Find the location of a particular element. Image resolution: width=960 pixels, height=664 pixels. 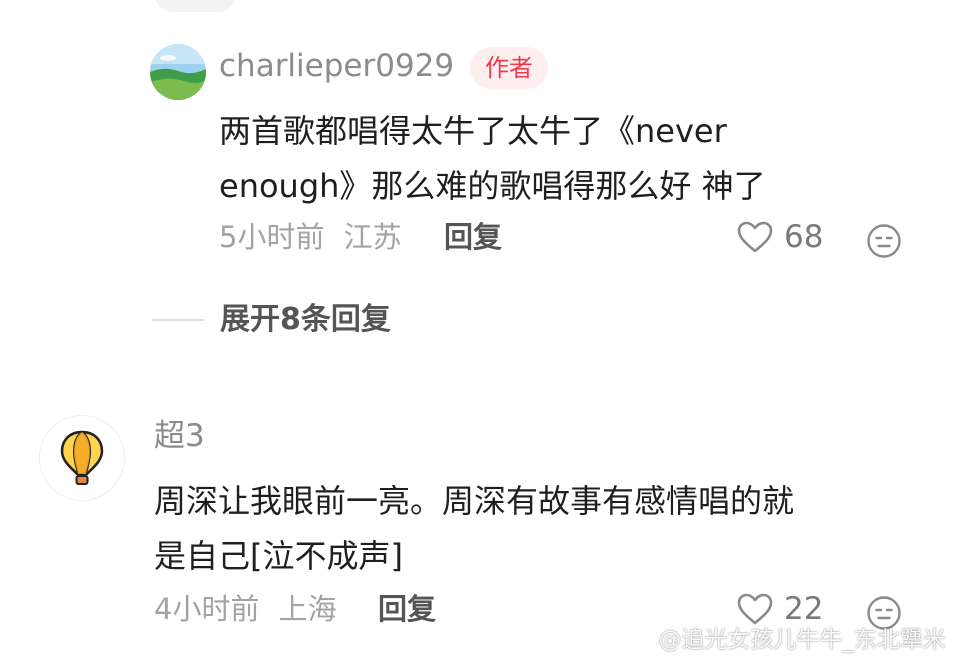

comment-meta: 5小时前 江苏 is located at coordinates (315, 237).